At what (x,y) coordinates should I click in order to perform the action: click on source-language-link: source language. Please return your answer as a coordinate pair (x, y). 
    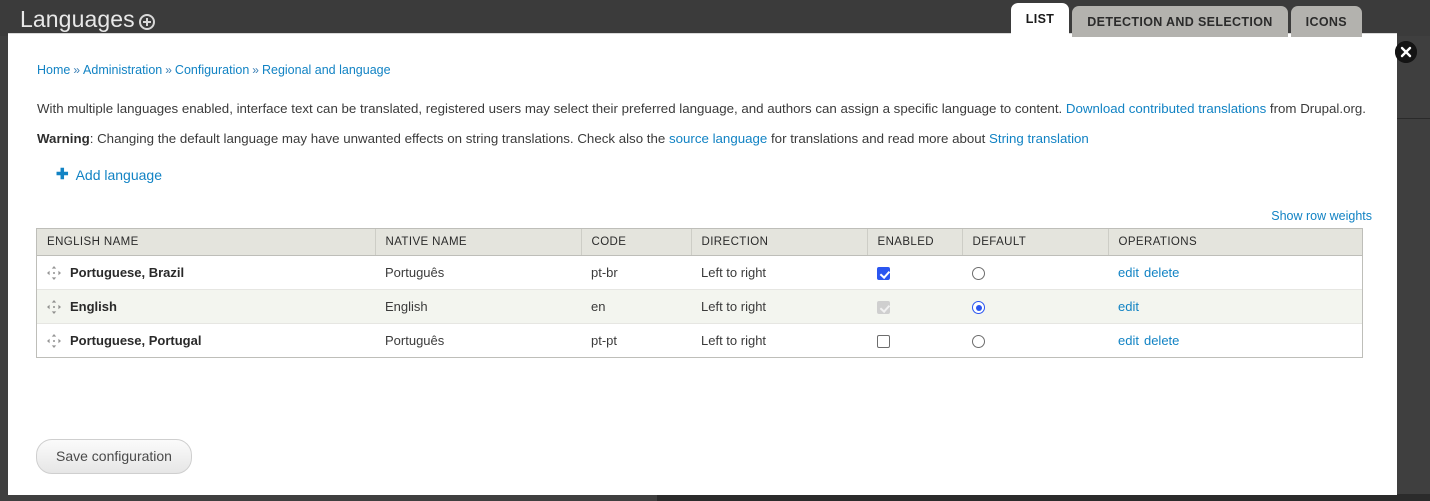
    Looking at the image, I should click on (718, 138).